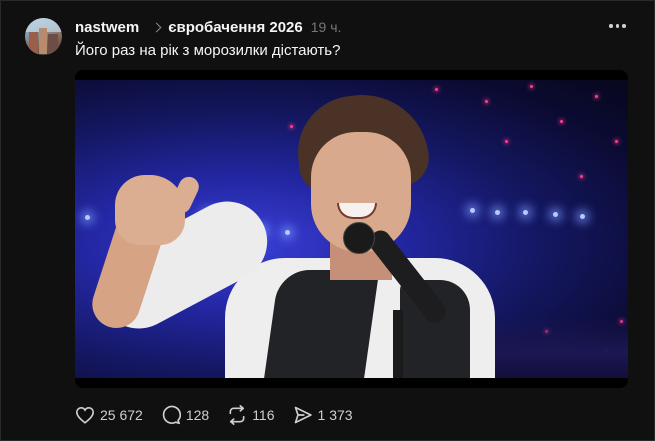 The width and height of the screenshot is (655, 441). I want to click on post-text: Його раз на рік з морозилки дістають?, so click(208, 50).